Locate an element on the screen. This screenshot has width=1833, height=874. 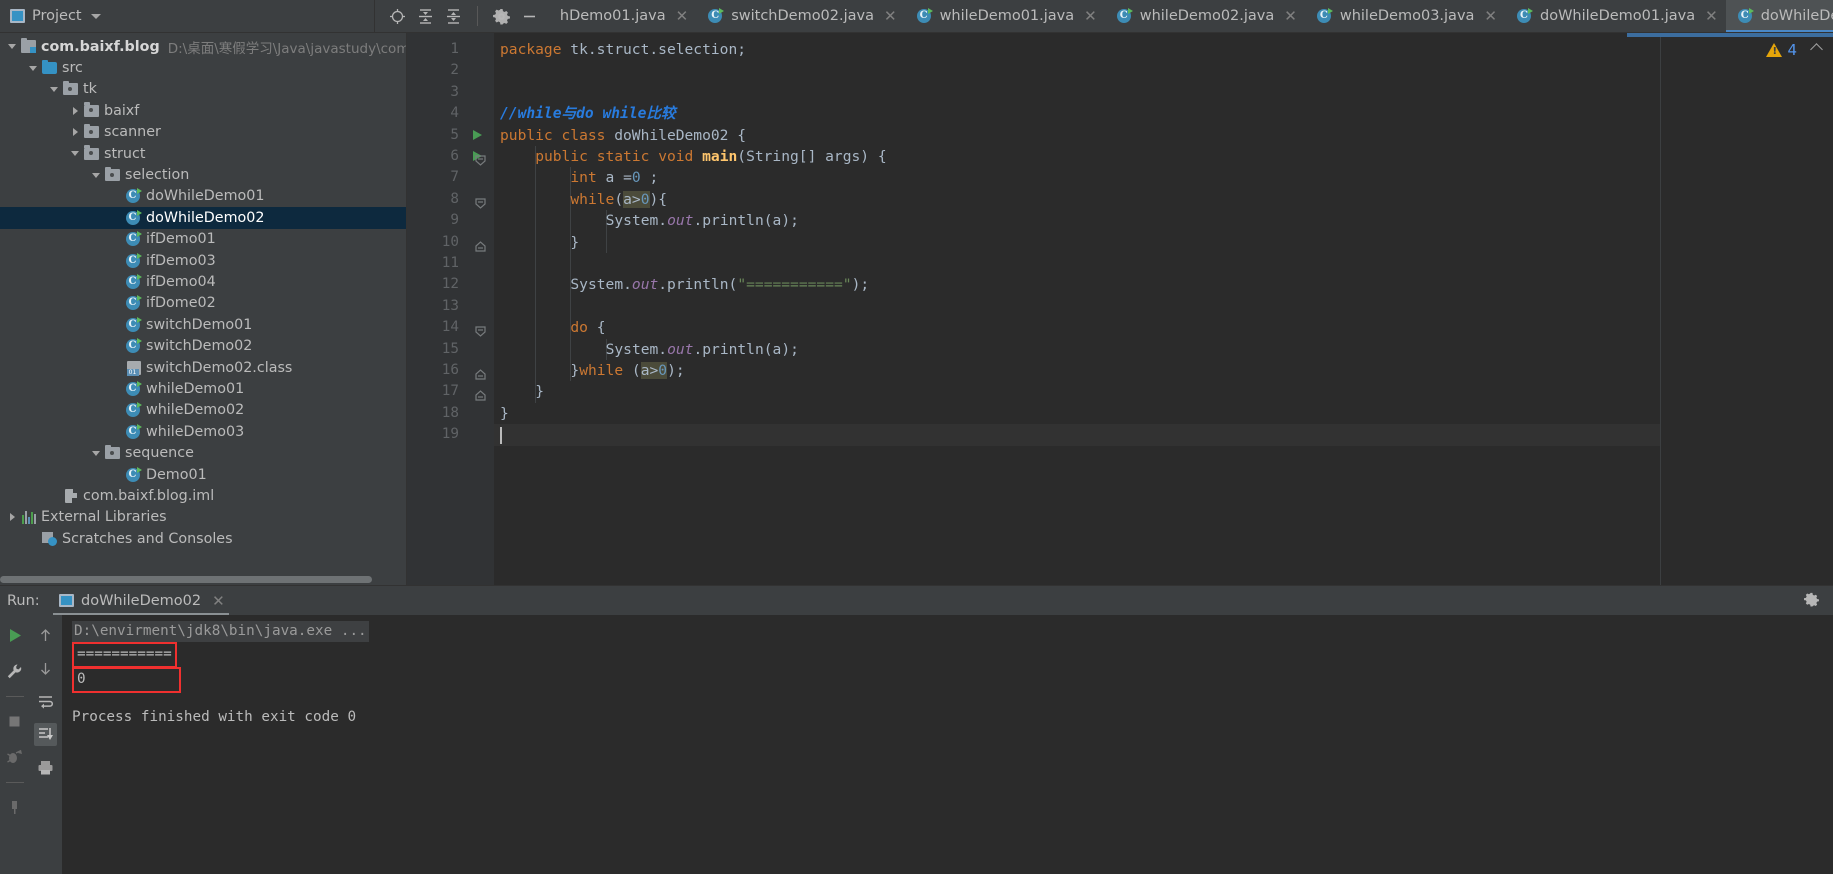
tree-item-switchDemo02: CswitchDemo02 is located at coordinates (203, 345).